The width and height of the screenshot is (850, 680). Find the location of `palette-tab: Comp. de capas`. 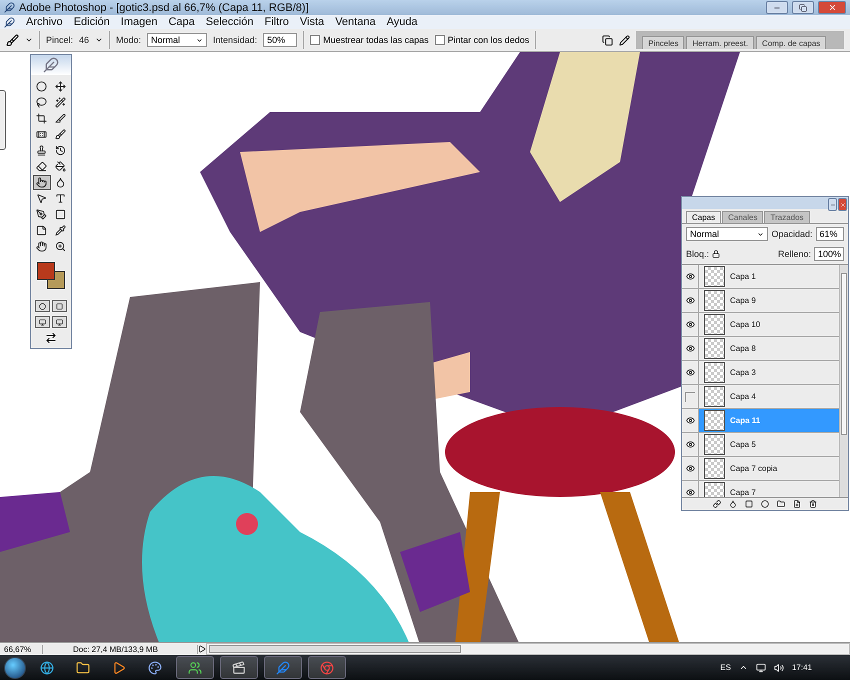

palette-tab: Comp. de capas is located at coordinates (791, 42).